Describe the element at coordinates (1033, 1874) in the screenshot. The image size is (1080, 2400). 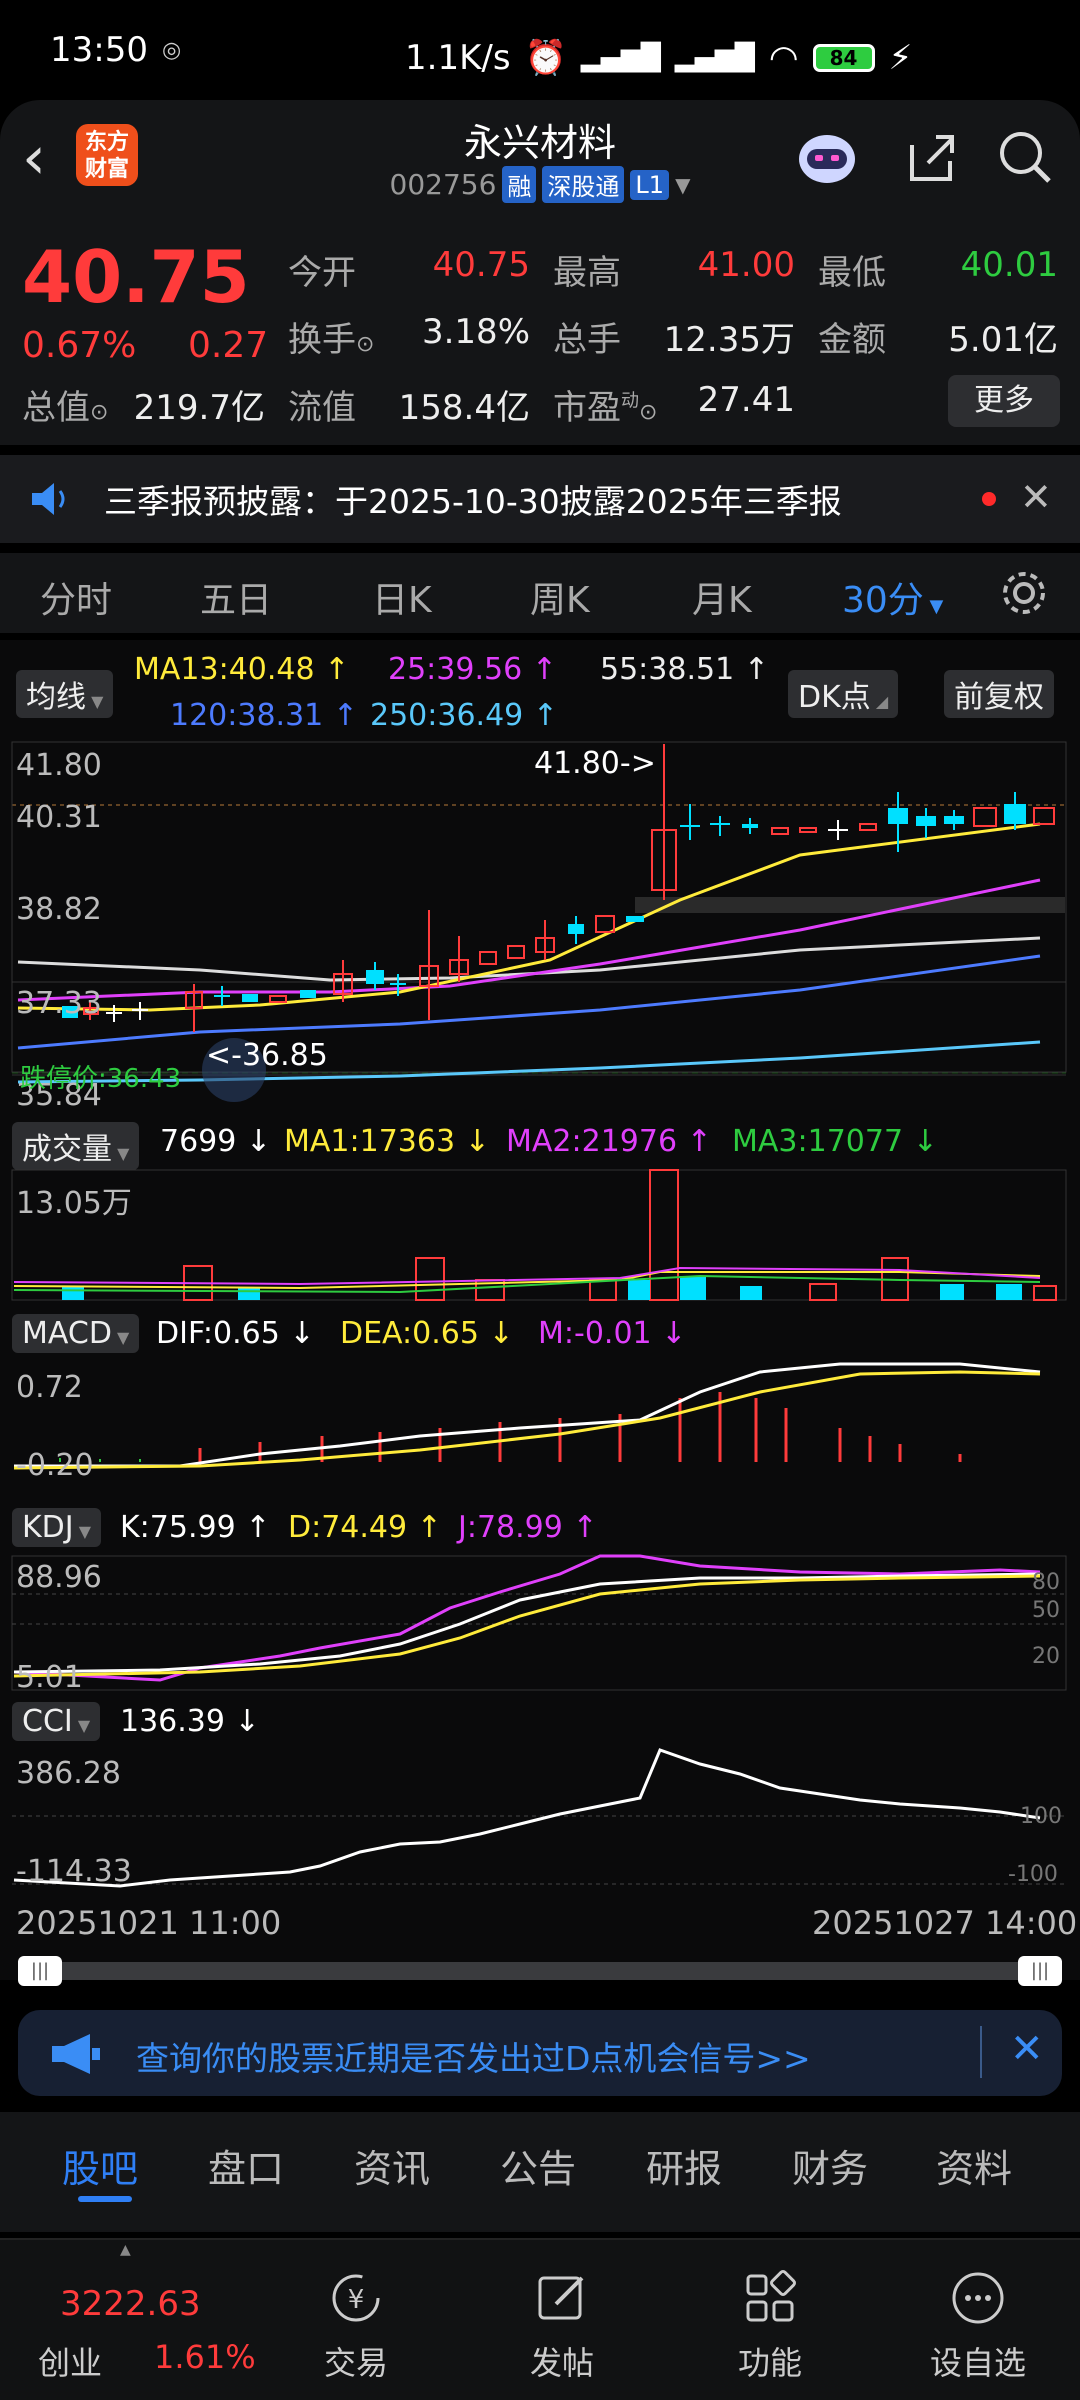
I see `cci-ref-minus-100: -100` at that location.